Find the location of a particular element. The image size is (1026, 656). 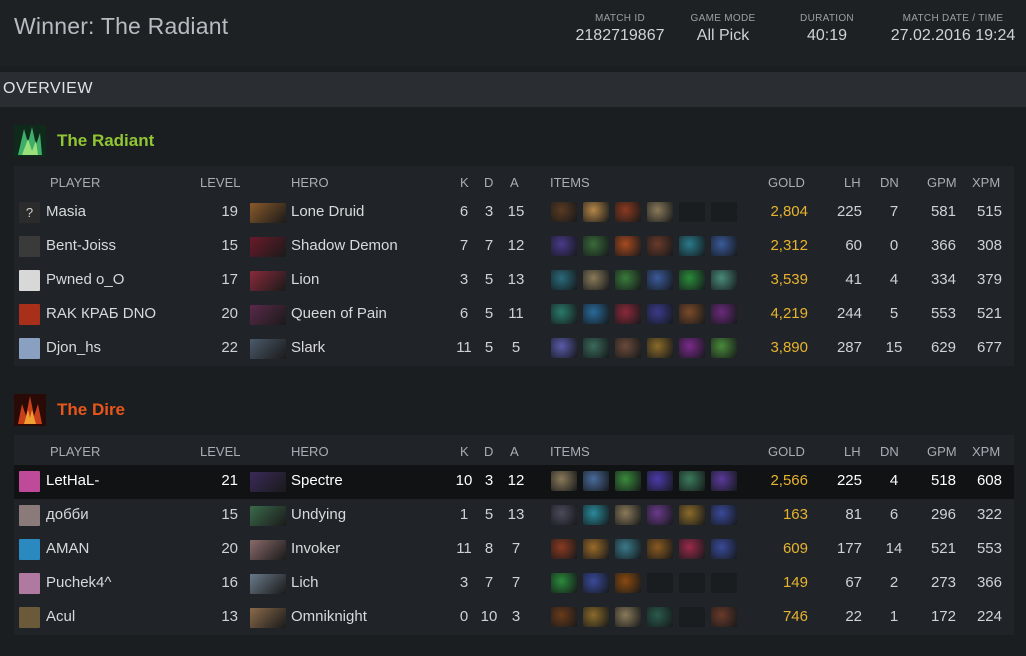

hero-name: Queen of Pain is located at coordinates (339, 313).